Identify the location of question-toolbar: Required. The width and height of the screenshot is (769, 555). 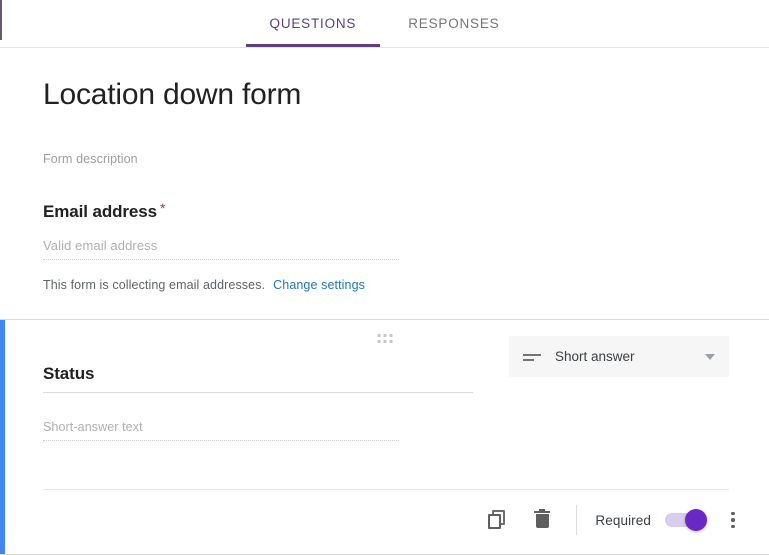
(613, 520).